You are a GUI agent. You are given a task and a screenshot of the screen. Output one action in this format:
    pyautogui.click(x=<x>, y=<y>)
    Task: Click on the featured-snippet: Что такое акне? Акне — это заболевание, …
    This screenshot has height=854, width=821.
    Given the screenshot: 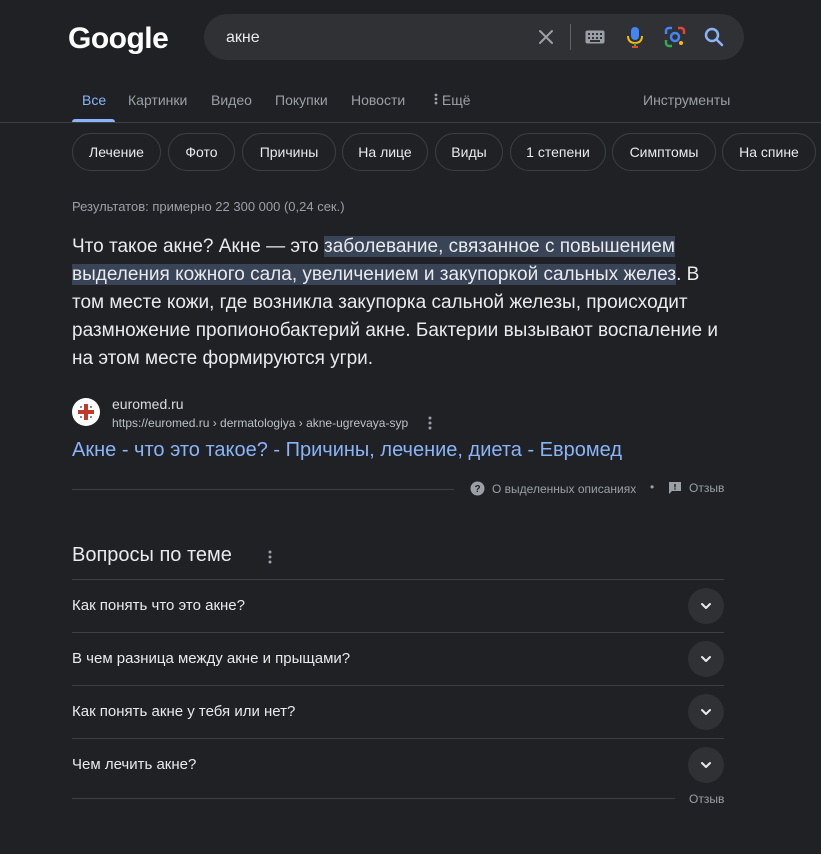 What is the action you would take?
    pyautogui.click(x=398, y=303)
    